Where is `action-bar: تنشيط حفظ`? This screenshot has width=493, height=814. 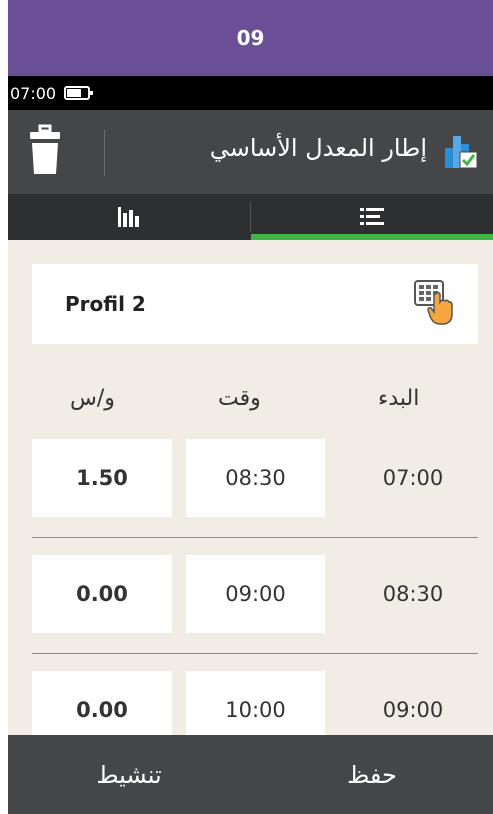 action-bar: تنشيط حفظ is located at coordinates (250, 774).